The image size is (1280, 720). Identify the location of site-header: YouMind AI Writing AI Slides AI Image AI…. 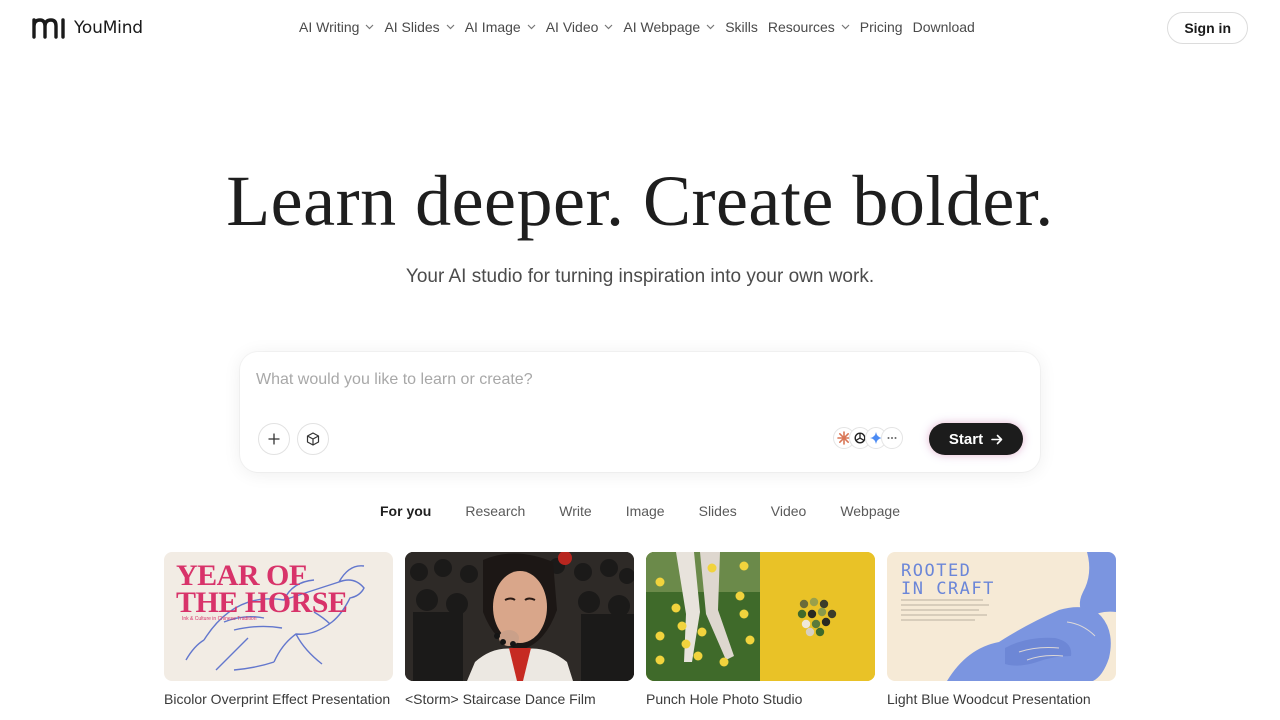
(640, 28).